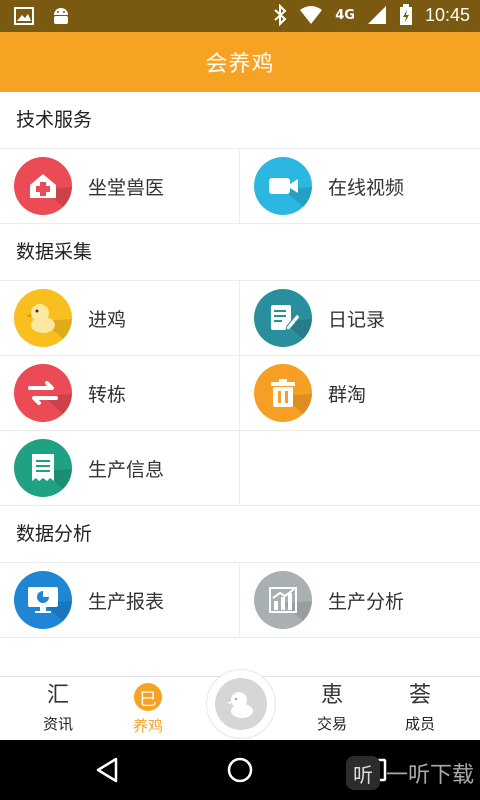 This screenshot has height=800, width=480. I want to click on wifi-icon, so click(311, 15).